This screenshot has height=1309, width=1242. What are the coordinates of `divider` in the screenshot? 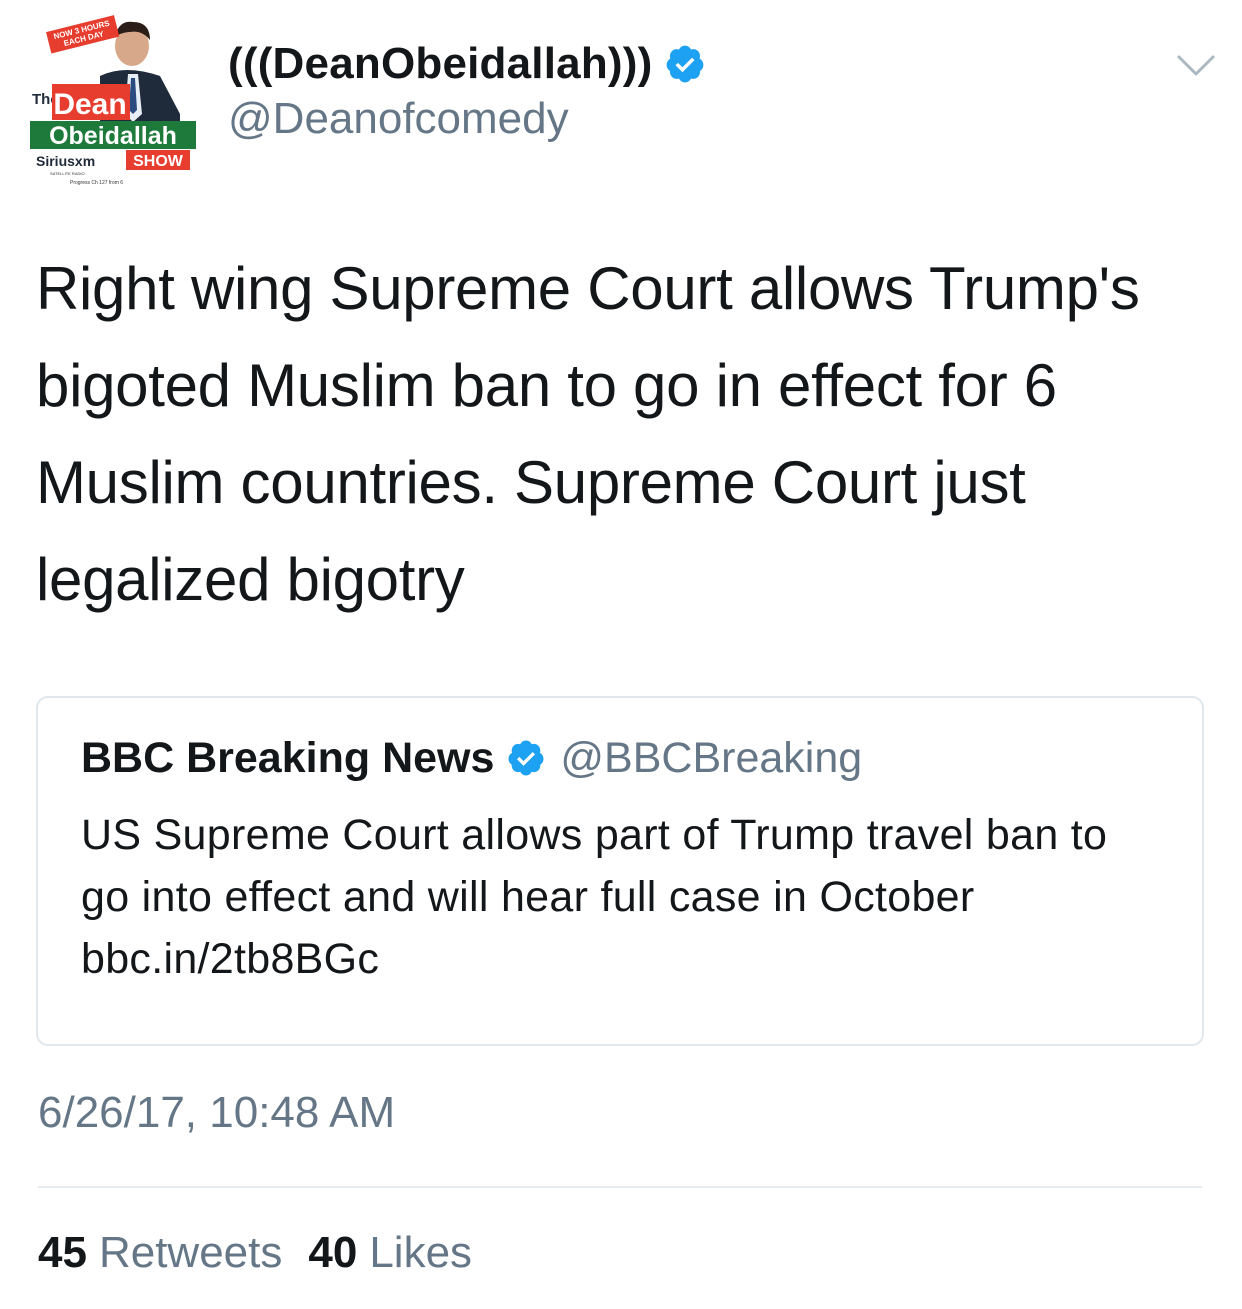 It's located at (620, 1187).